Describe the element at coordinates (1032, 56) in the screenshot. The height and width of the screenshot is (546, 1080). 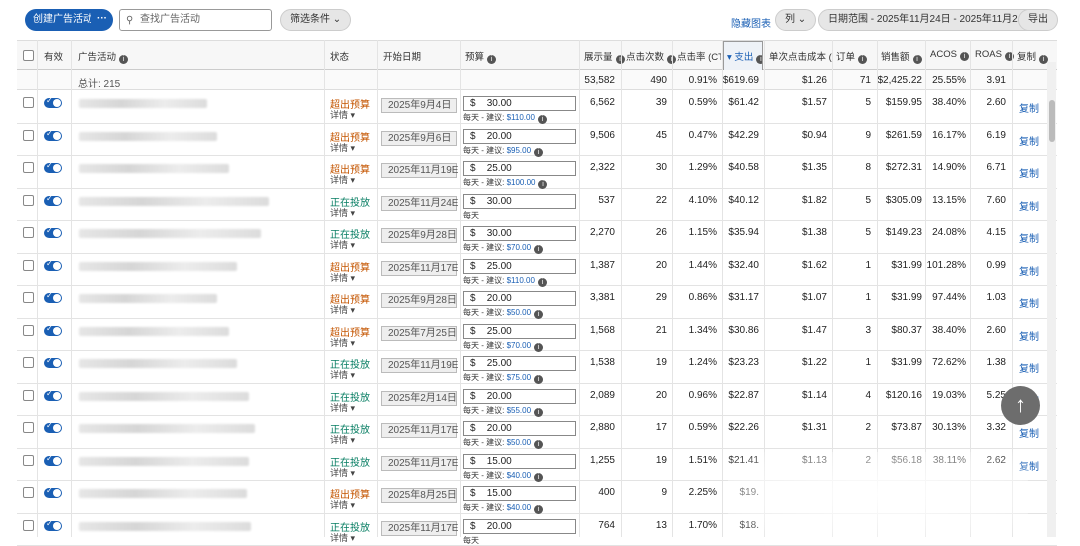
I see `col-copy: 复制i` at that location.